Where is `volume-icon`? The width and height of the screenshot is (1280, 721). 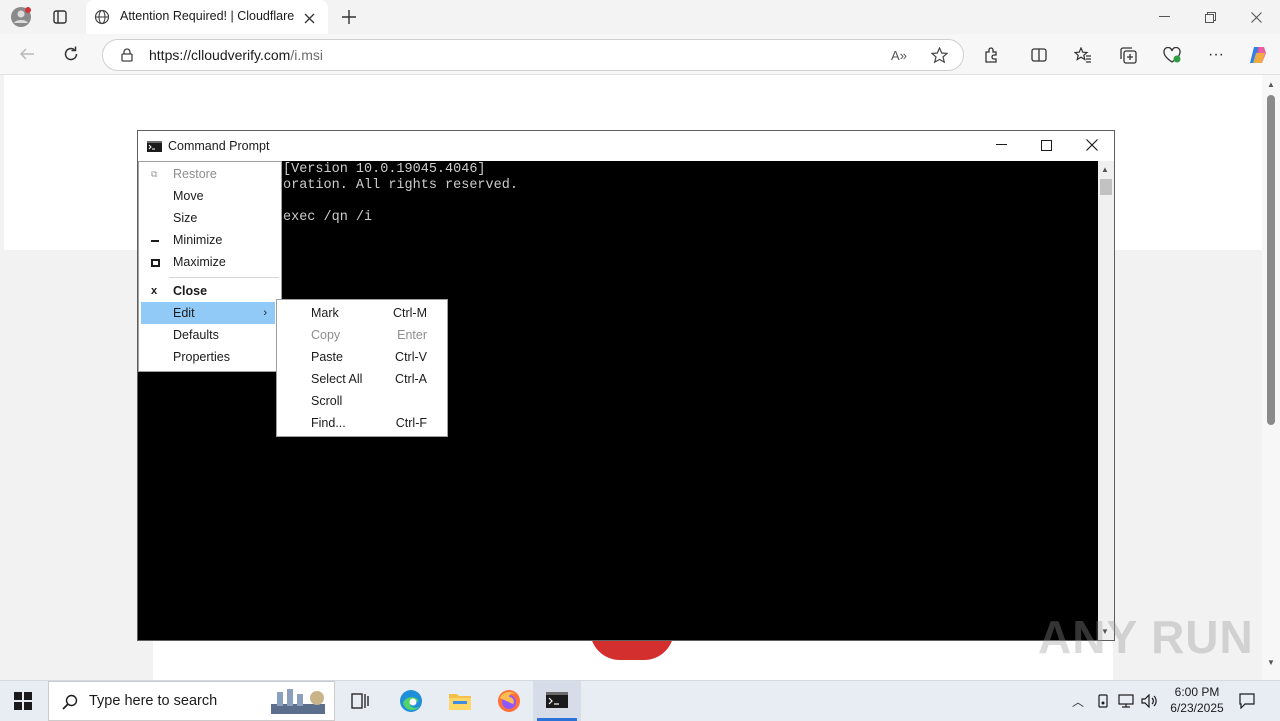 volume-icon is located at coordinates (1149, 701).